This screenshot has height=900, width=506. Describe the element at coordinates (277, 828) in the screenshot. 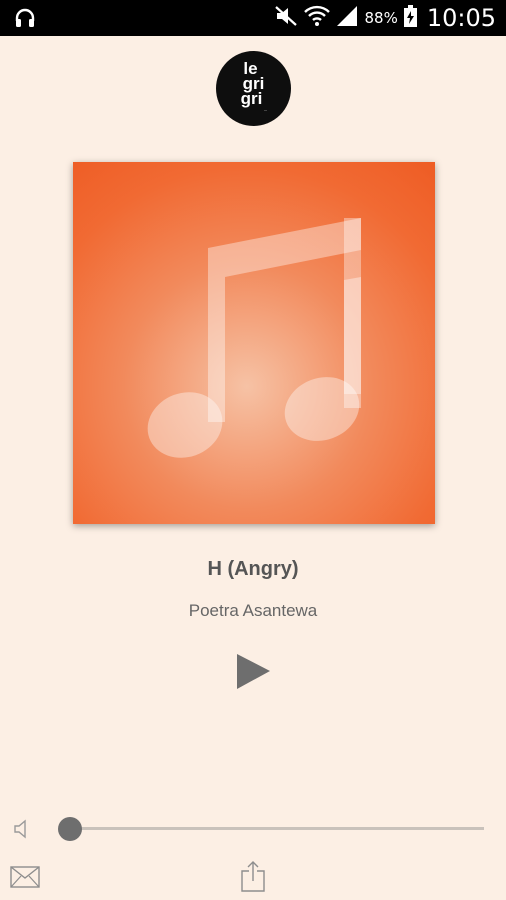

I see `volume-slider-track` at that location.